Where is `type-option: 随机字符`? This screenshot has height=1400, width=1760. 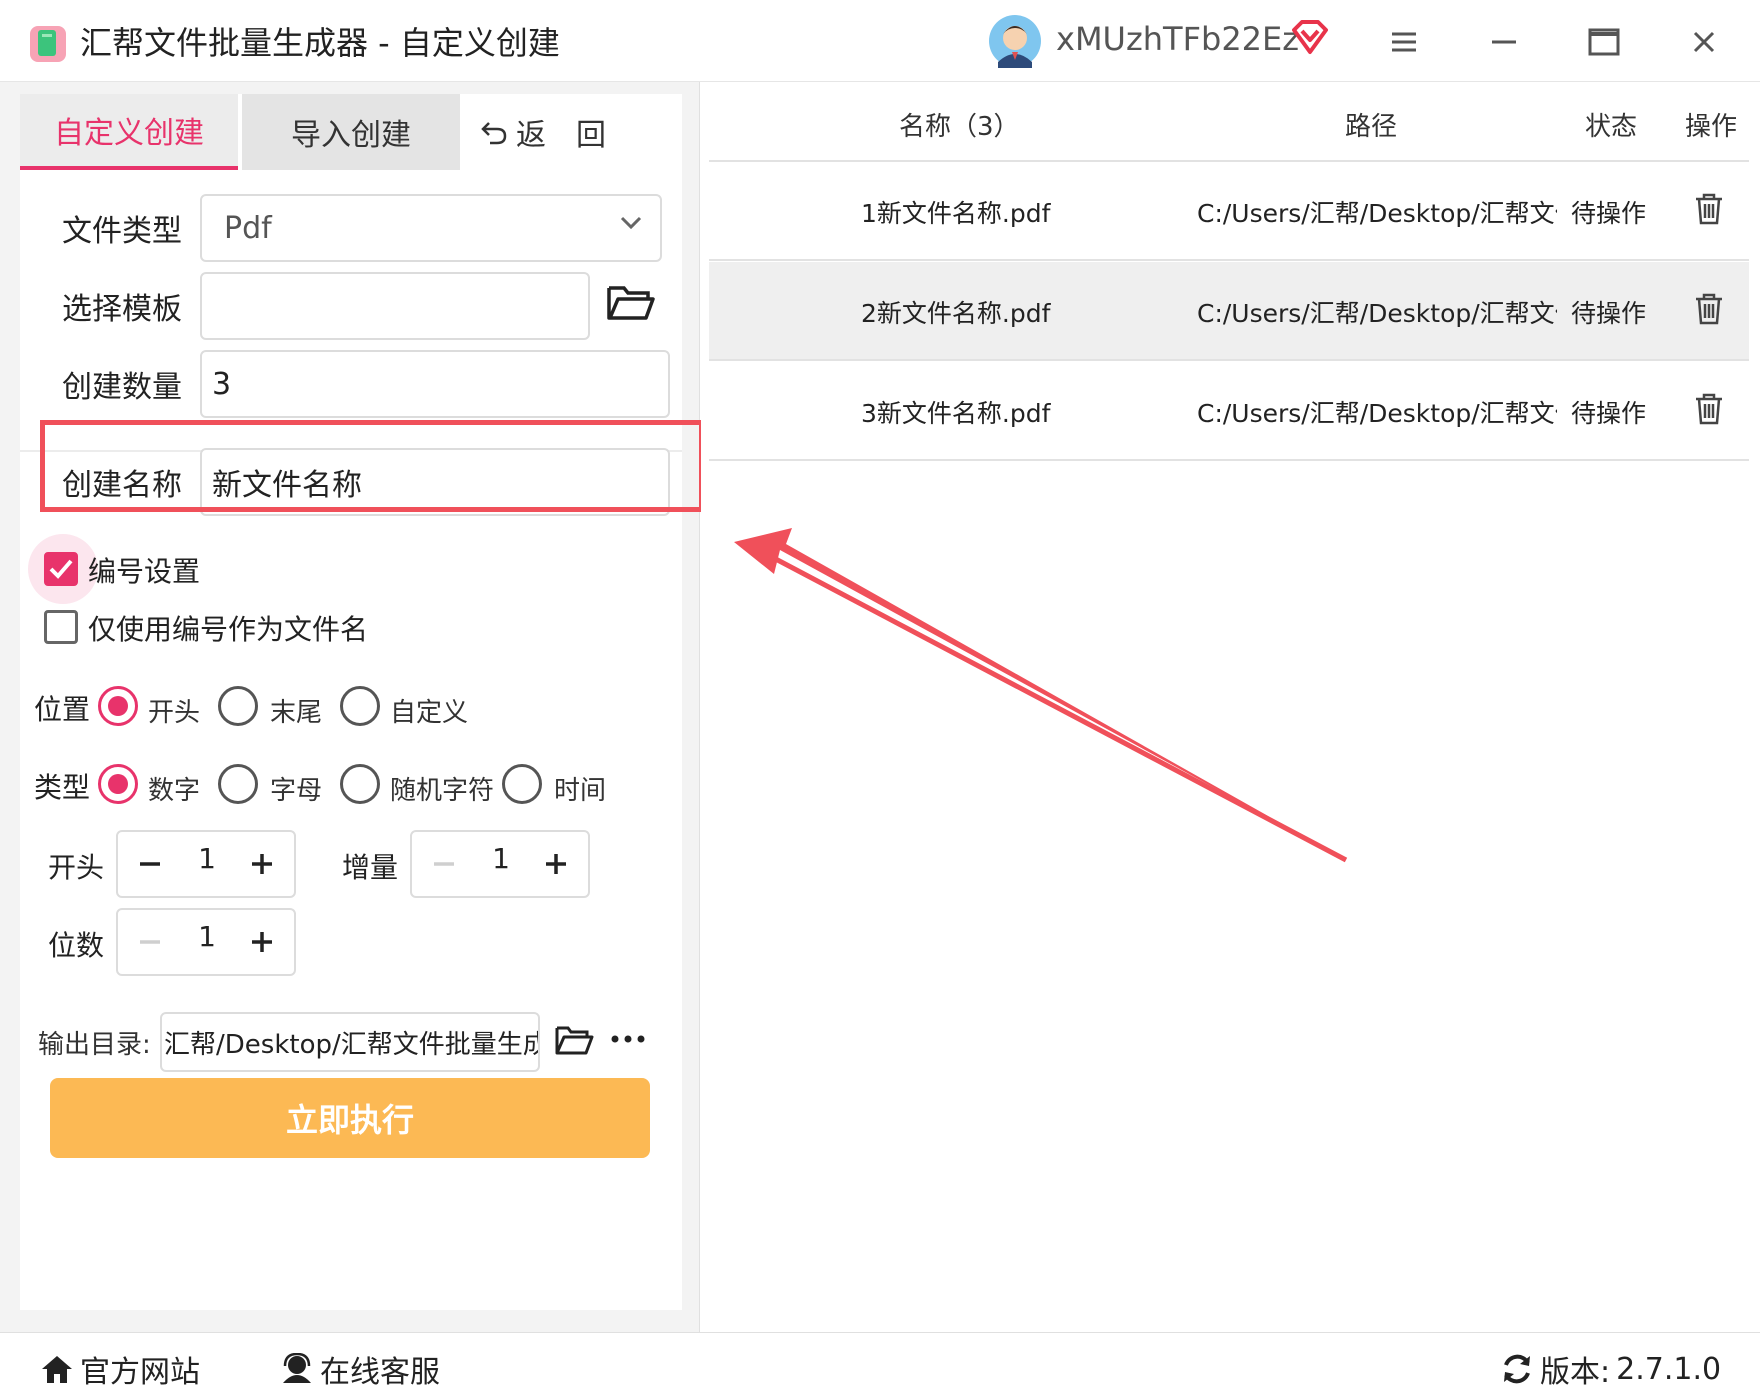
type-option: 随机字符 is located at coordinates (442, 791).